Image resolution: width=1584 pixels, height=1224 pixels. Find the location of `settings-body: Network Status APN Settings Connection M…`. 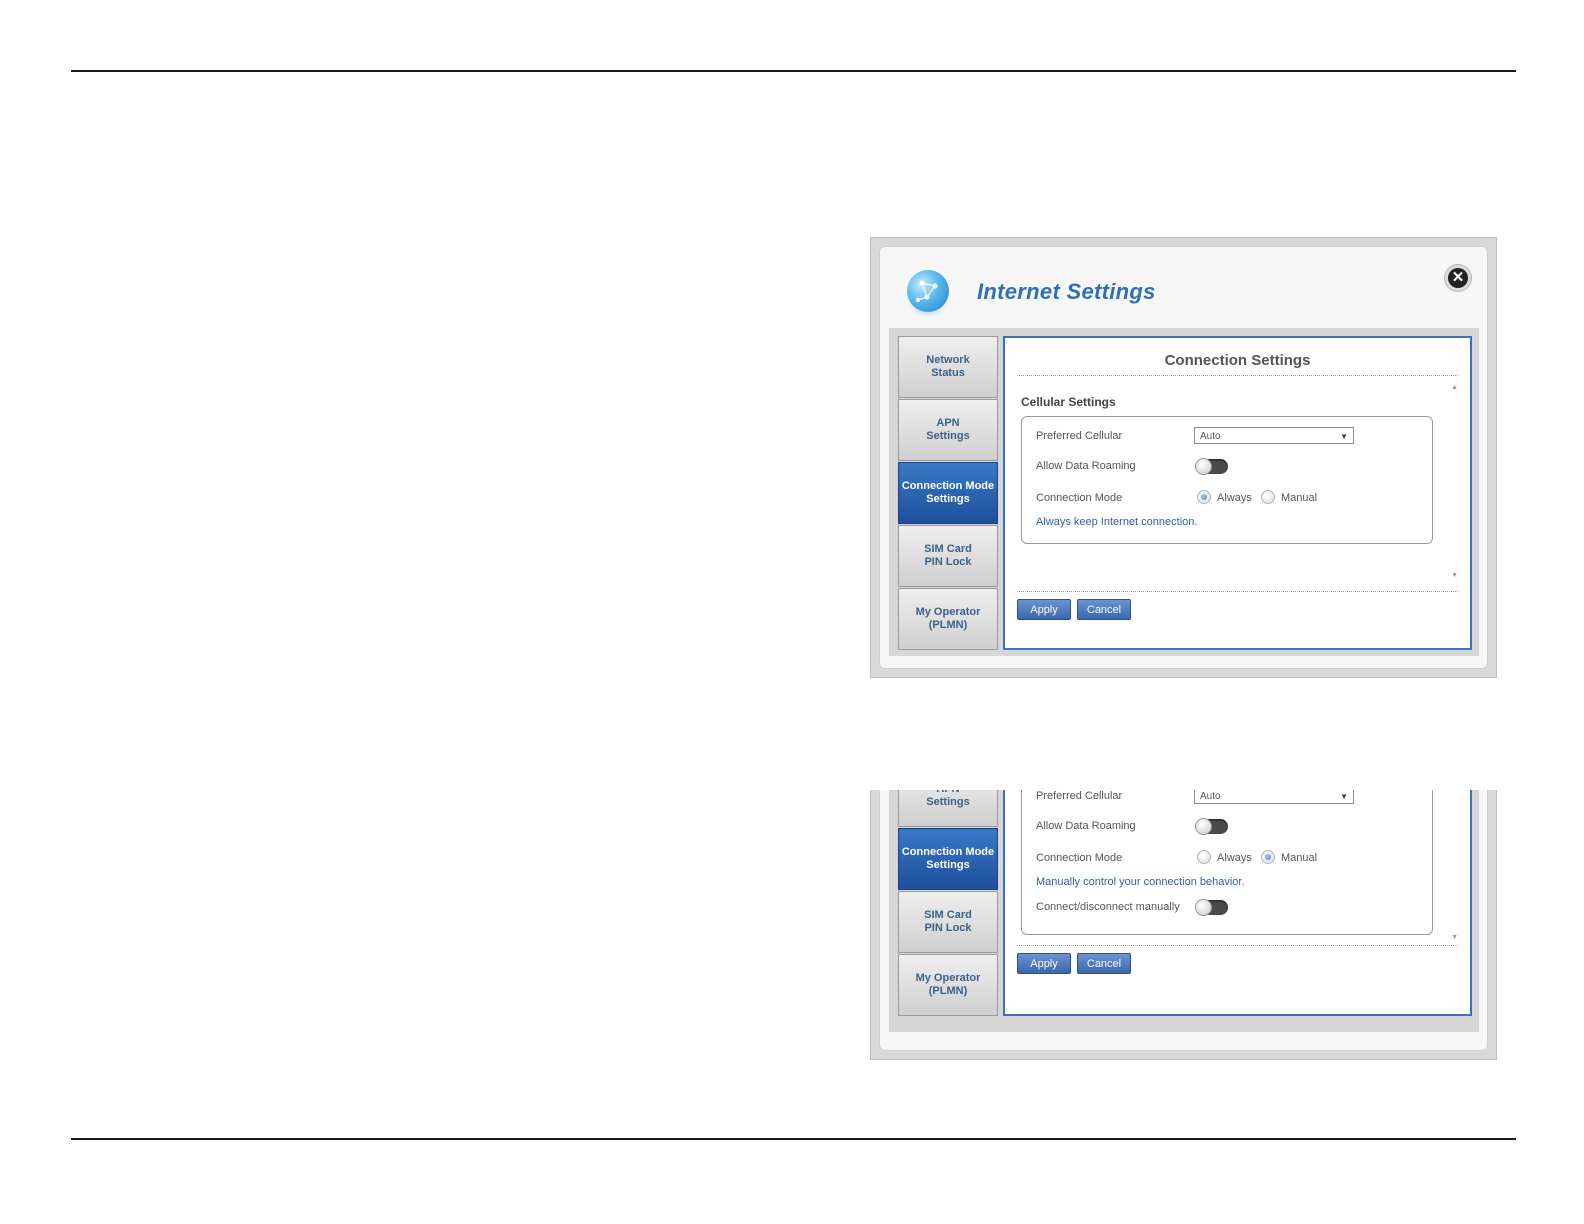

settings-body: Network Status APN Settings Connection M… is located at coordinates (1184, 492).